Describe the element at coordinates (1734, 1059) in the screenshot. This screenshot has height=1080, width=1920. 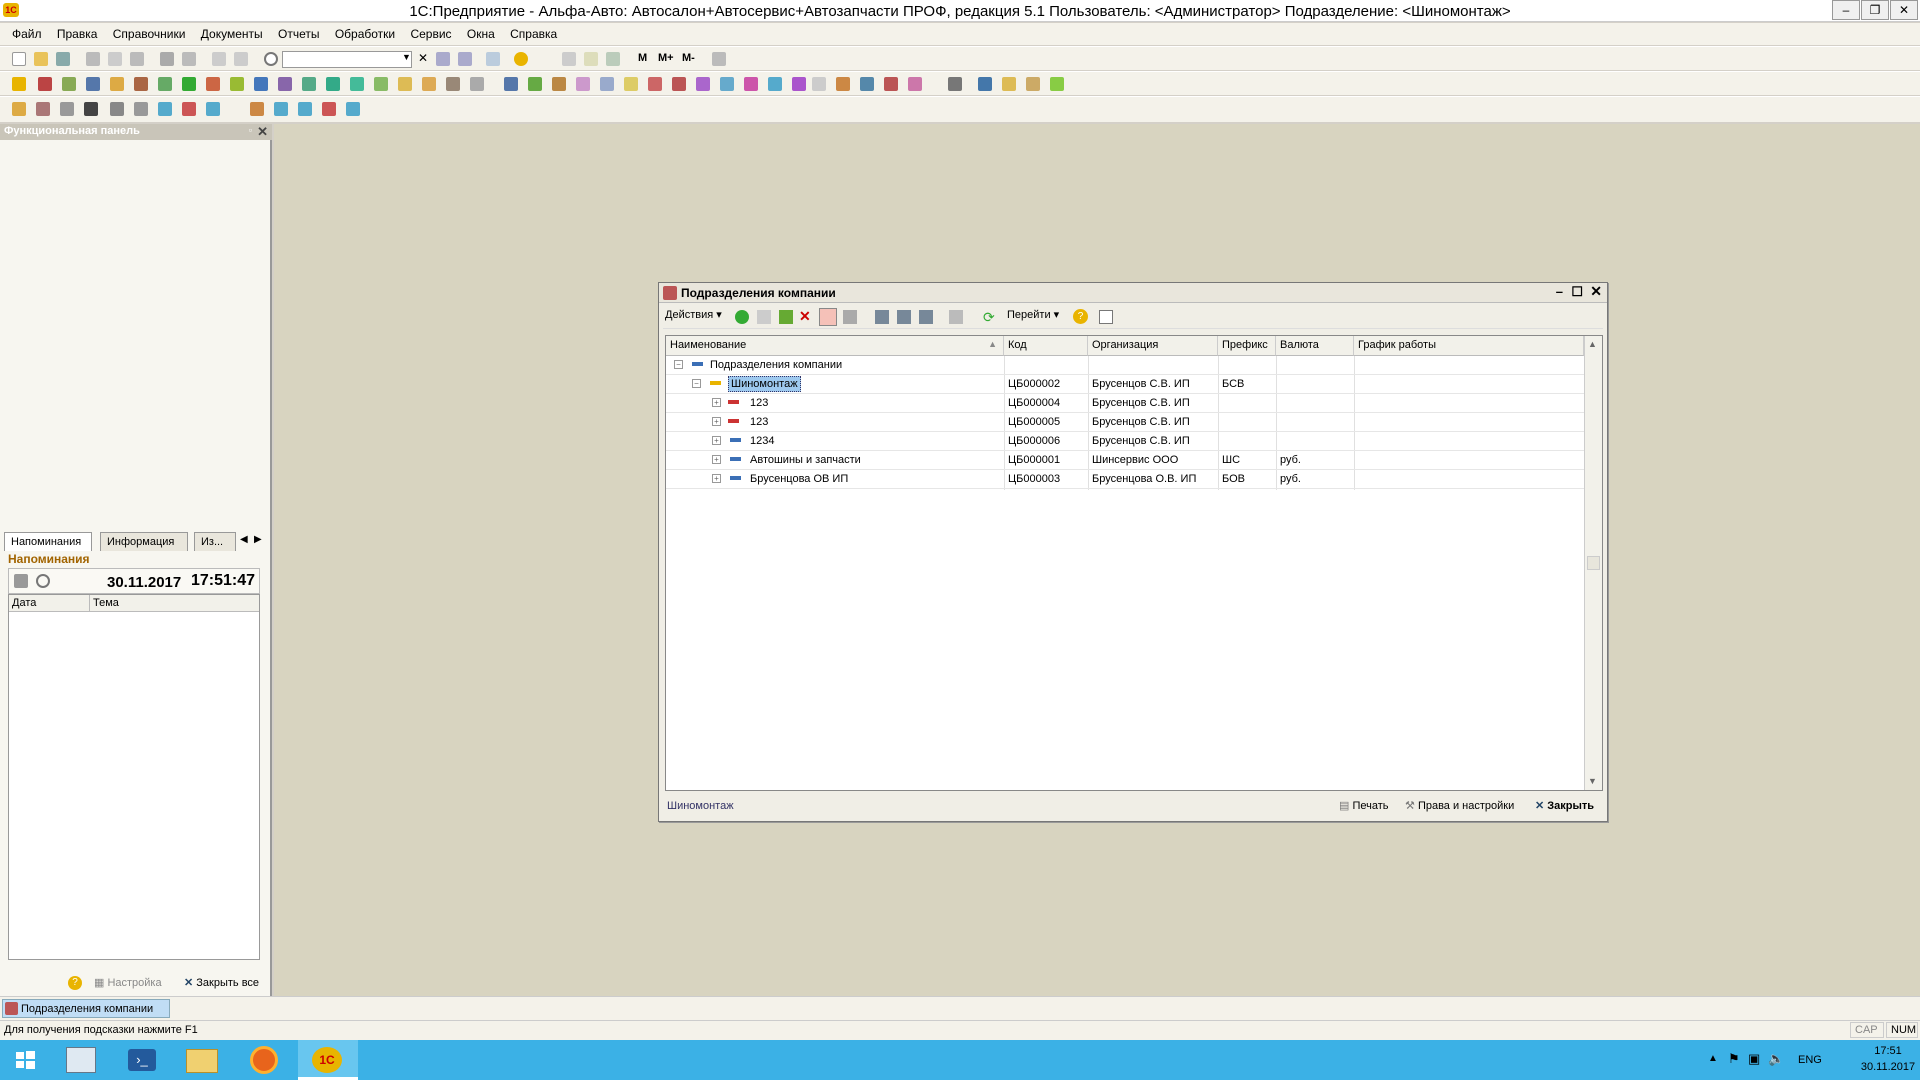
I see `flag-icon: ⚑` at that location.